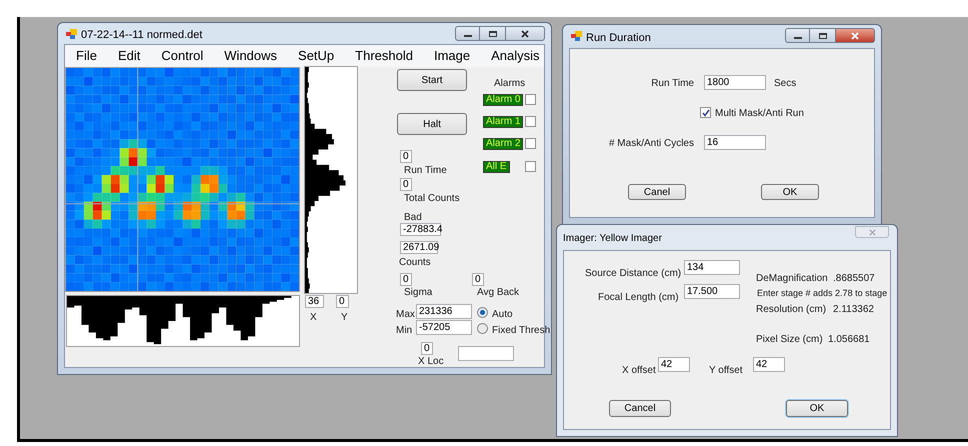  What do you see at coordinates (432, 124) in the screenshot?
I see `halt-button: Halt` at bounding box center [432, 124].